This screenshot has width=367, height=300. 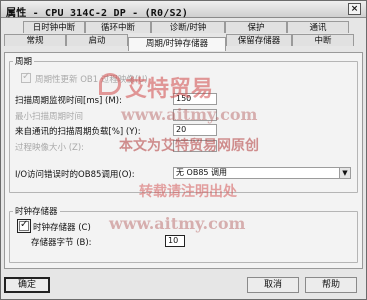 What do you see at coordinates (68, 101) in the screenshot?
I see `scan-monitor-label: 扫描周期监视时间[ms] (M):` at bounding box center [68, 101].